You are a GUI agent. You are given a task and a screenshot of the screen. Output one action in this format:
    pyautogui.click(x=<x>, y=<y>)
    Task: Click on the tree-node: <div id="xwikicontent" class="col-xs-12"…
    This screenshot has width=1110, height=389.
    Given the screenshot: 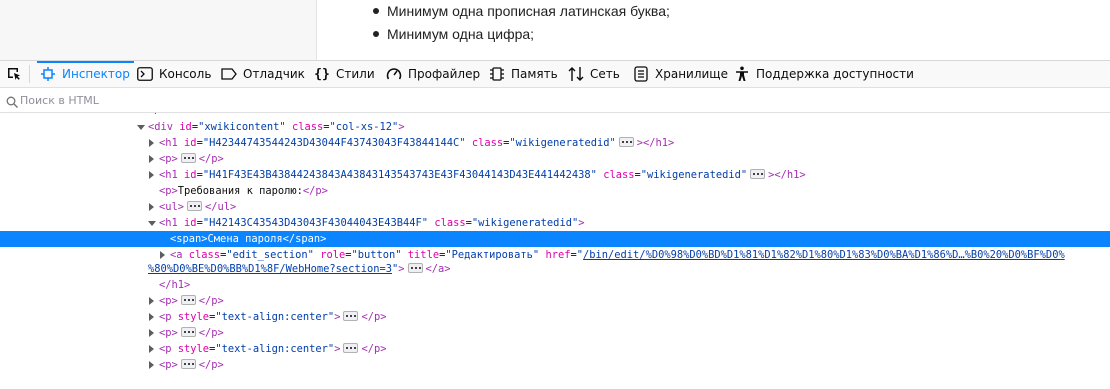 What is the action you would take?
    pyautogui.click(x=555, y=127)
    